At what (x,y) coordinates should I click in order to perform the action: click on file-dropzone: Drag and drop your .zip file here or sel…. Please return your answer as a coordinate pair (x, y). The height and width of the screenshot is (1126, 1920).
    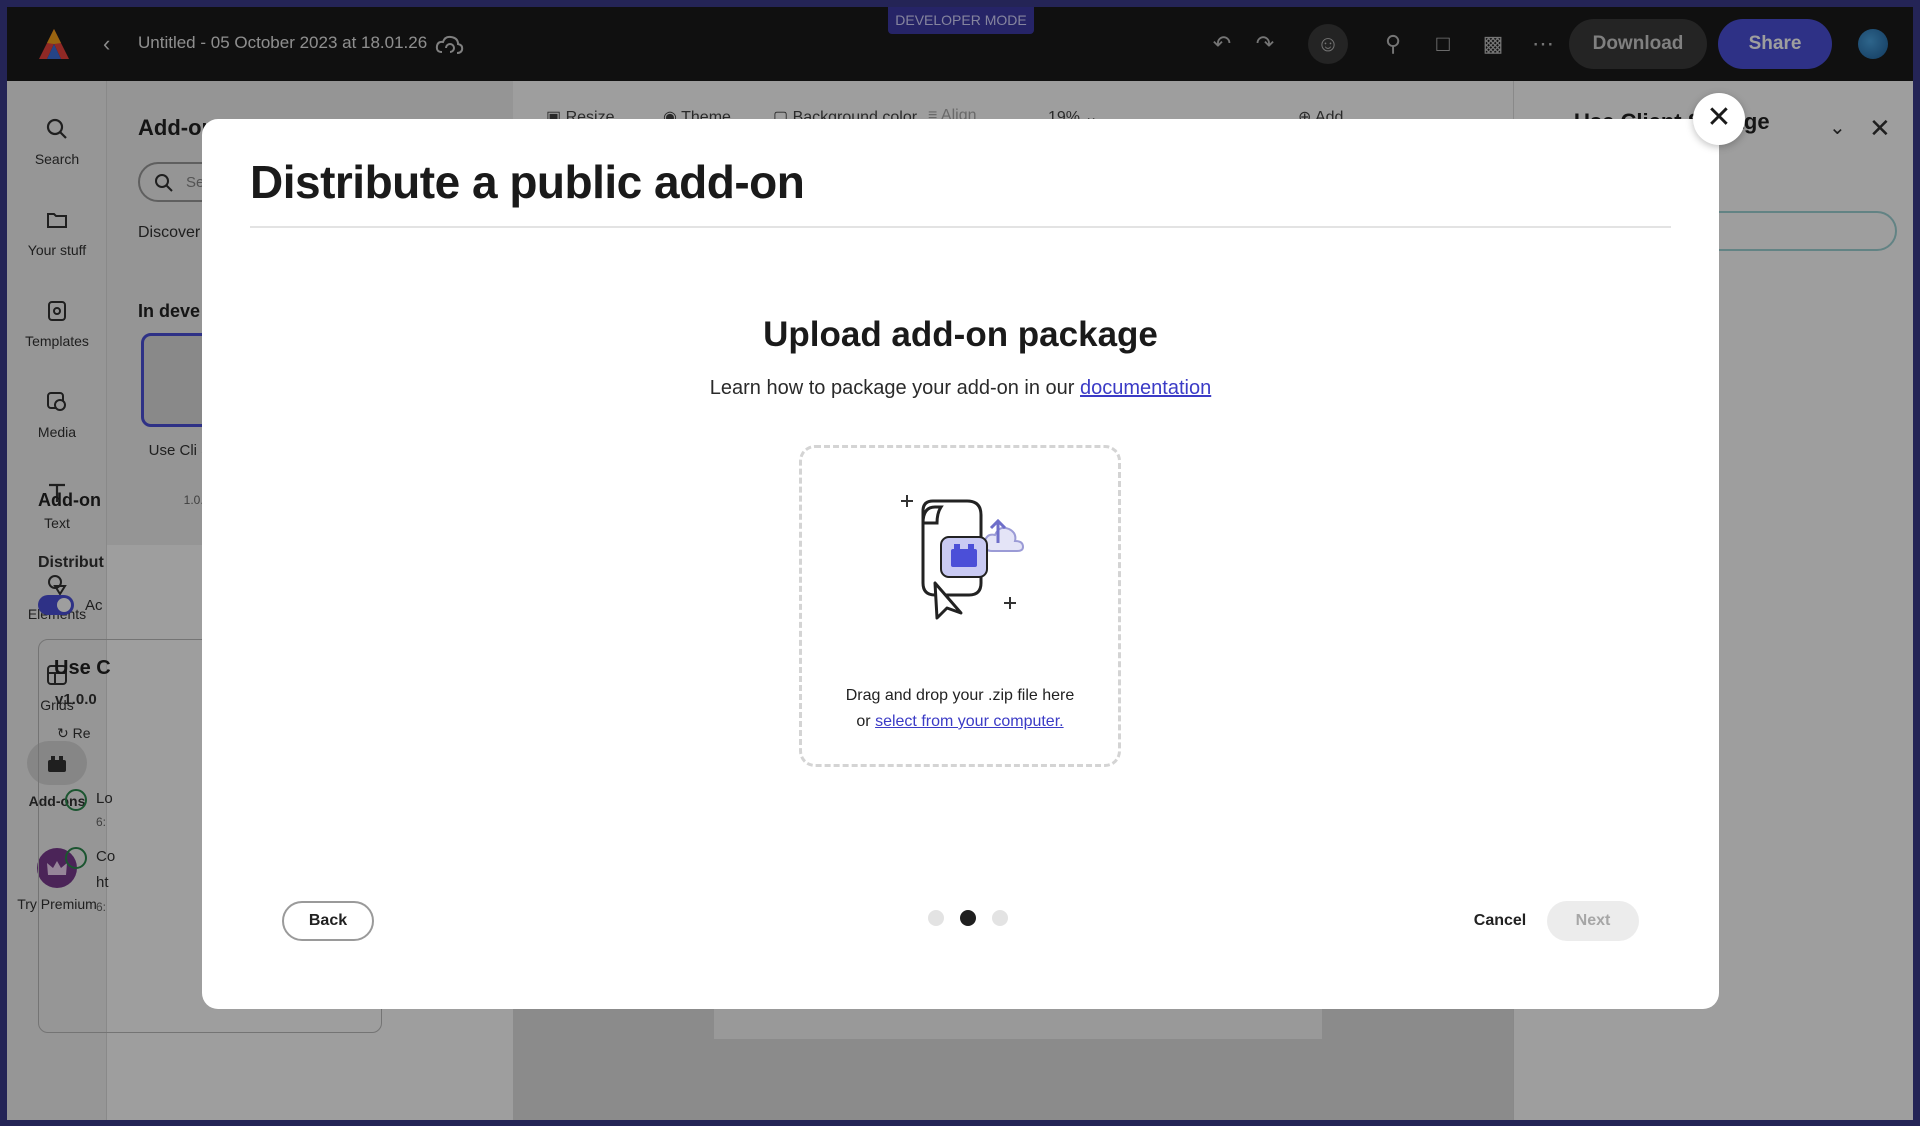
    Looking at the image, I should click on (960, 606).